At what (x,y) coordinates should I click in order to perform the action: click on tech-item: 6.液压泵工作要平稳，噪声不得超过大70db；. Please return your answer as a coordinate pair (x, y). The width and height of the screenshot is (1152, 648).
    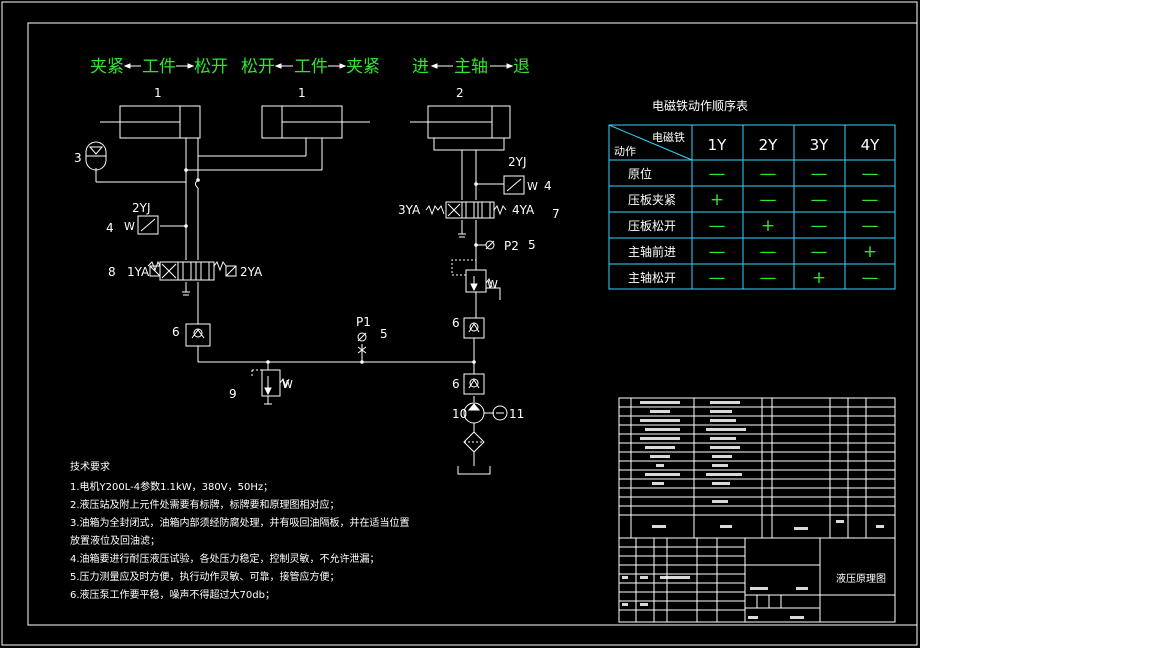
    Looking at the image, I should click on (172, 594).